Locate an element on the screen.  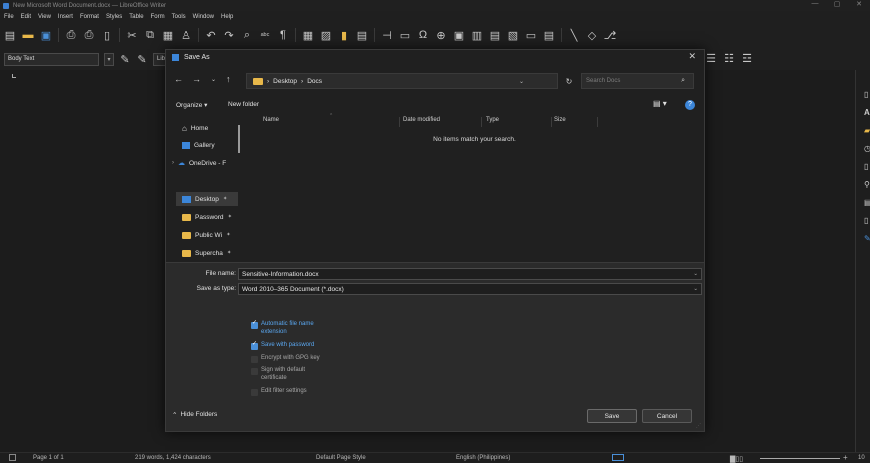
cancel-button: Cancel is located at coordinates (667, 416).